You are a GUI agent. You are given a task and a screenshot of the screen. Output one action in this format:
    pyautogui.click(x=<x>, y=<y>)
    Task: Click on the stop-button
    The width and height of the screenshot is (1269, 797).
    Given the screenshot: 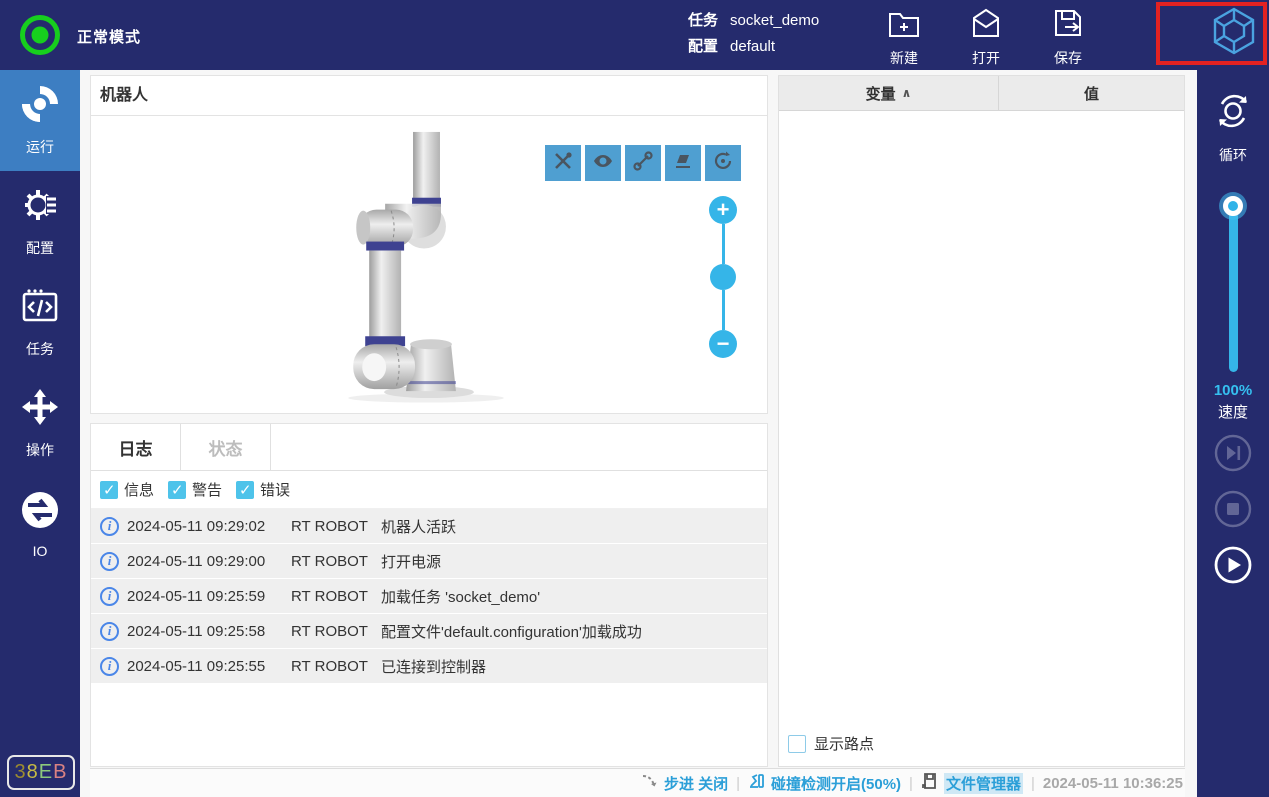 What is the action you would take?
    pyautogui.click(x=1233, y=509)
    